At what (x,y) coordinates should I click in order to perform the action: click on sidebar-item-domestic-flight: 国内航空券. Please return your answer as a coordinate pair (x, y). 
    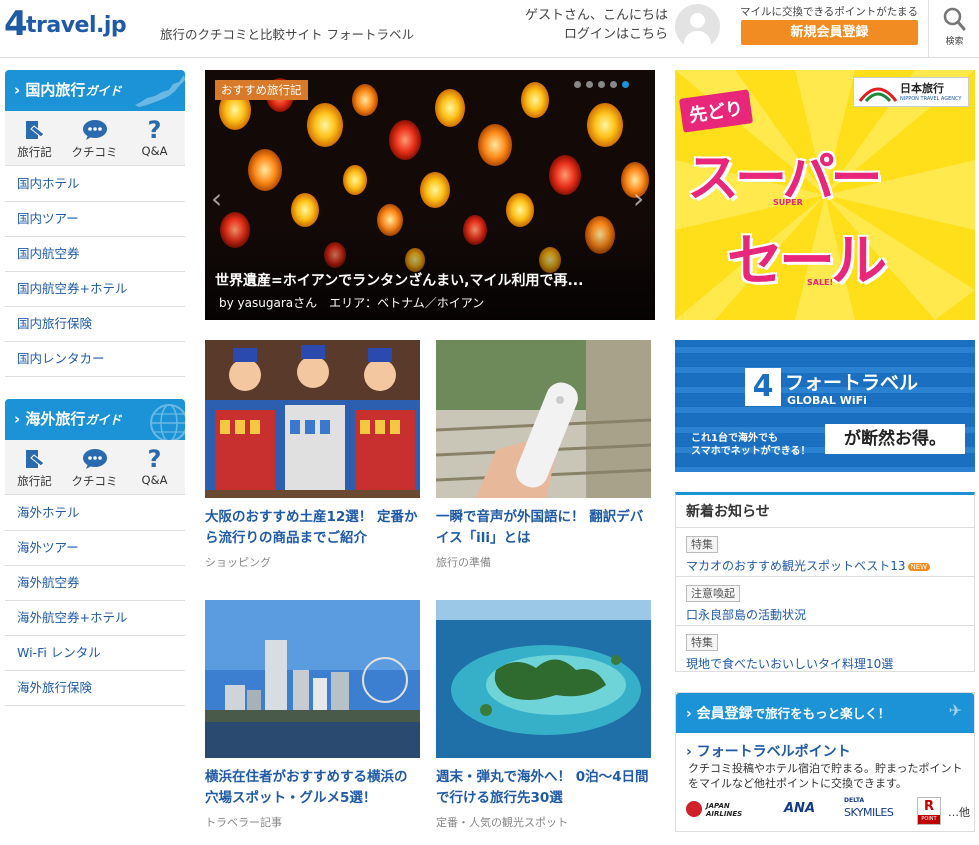
    Looking at the image, I should click on (95, 254).